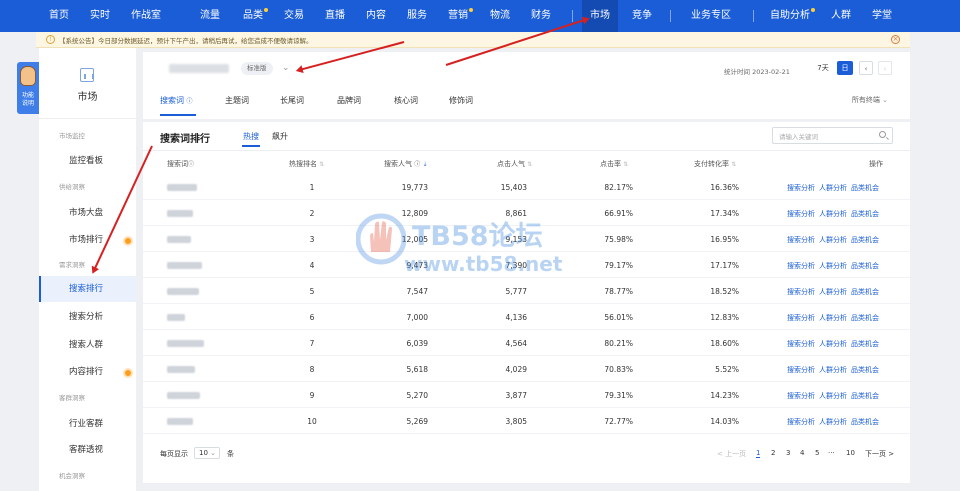 The image size is (960, 491). I want to click on terminal-select: 所有终端 ⌄, so click(870, 100).